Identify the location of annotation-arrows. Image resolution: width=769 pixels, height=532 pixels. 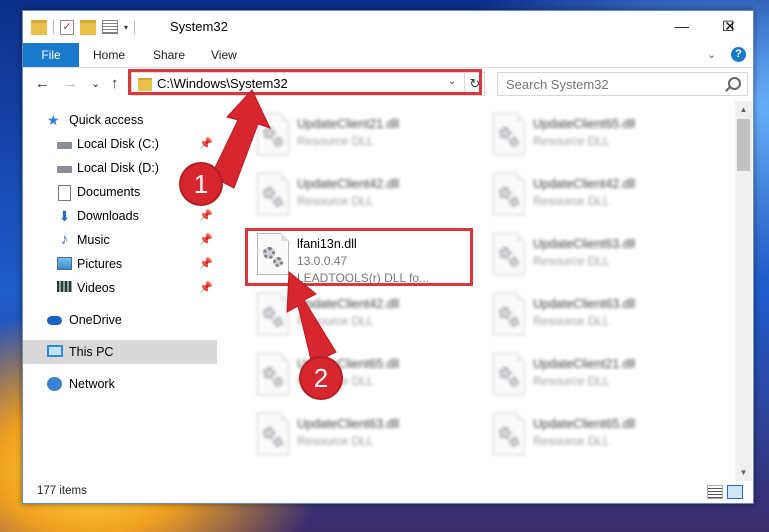
(273, 227).